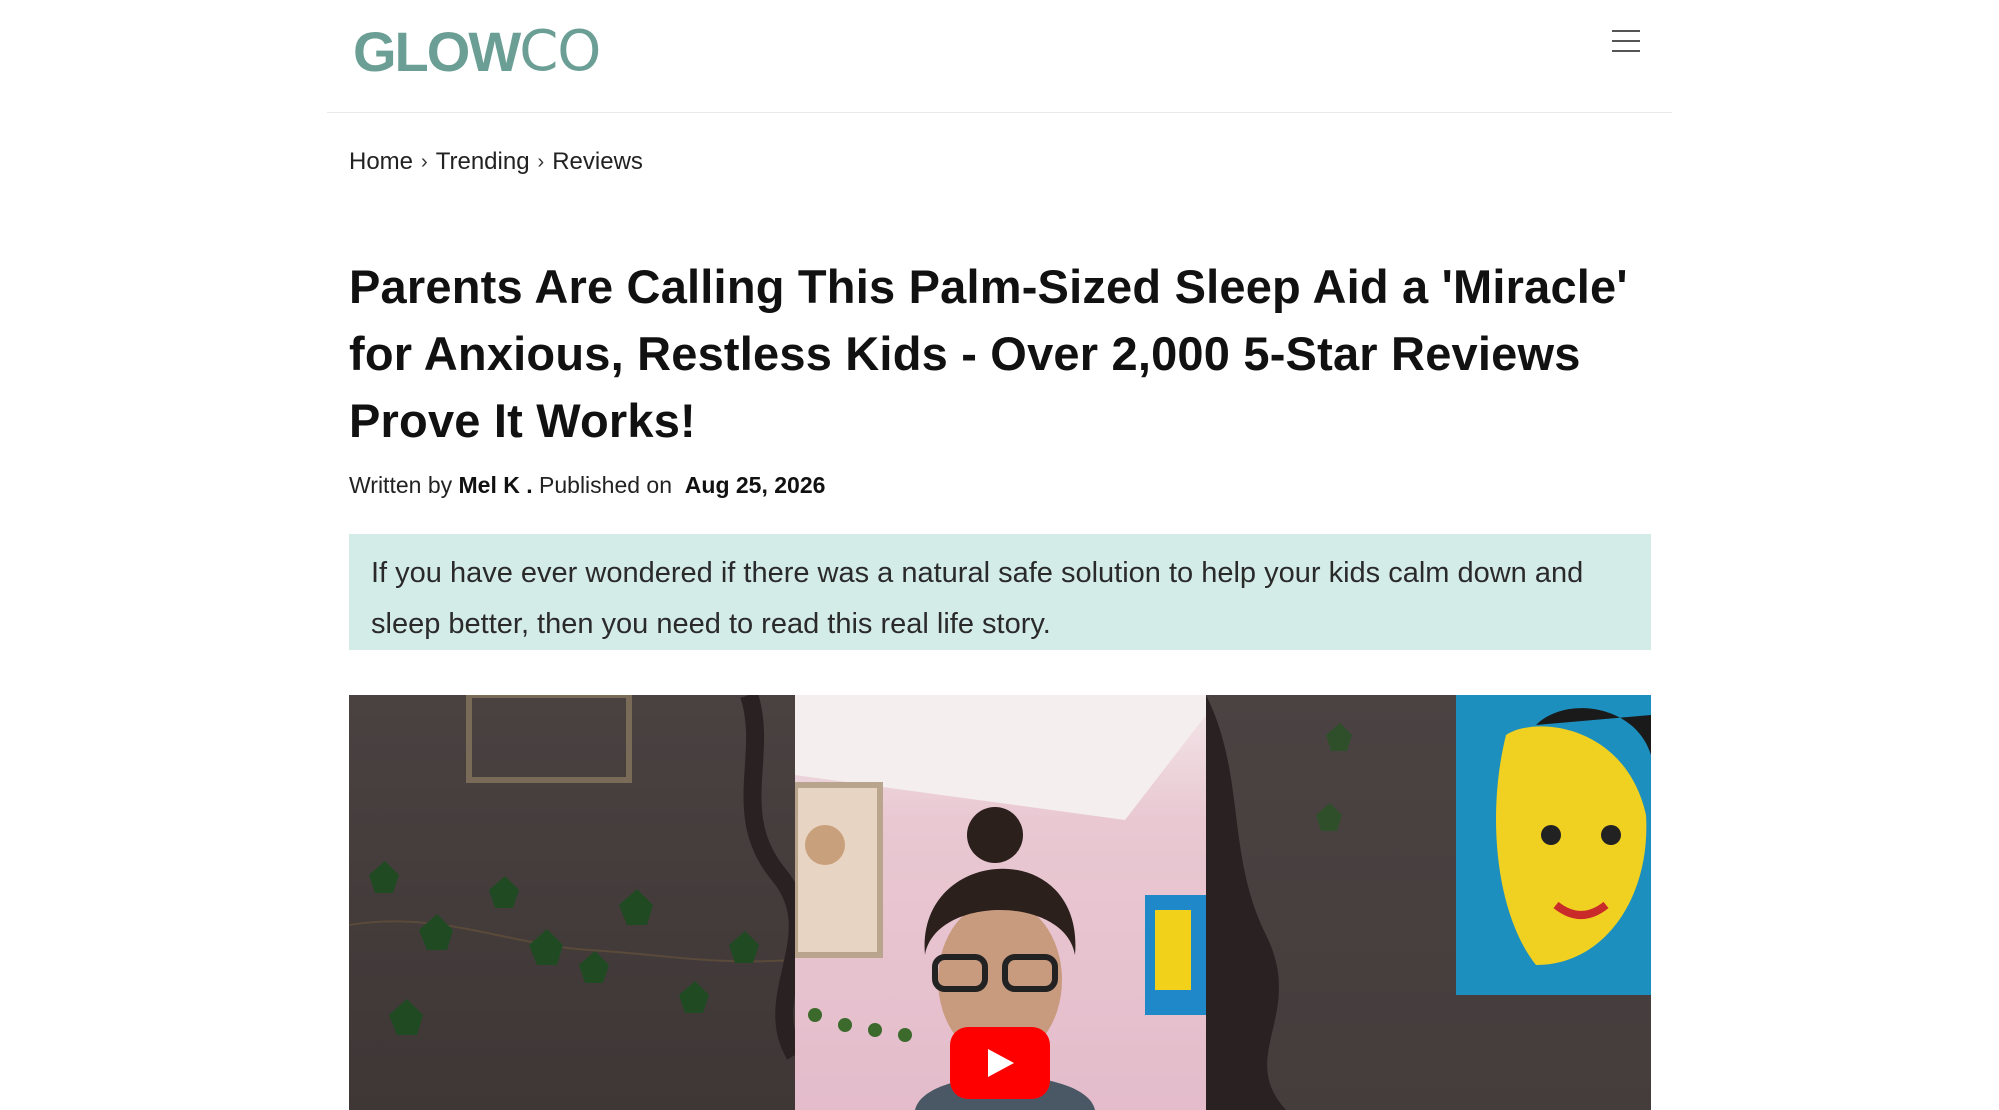 Image resolution: width=1999 pixels, height=1110 pixels. Describe the element at coordinates (755, 485) in the screenshot. I see `publish-date: Aug 25, 2026` at that location.